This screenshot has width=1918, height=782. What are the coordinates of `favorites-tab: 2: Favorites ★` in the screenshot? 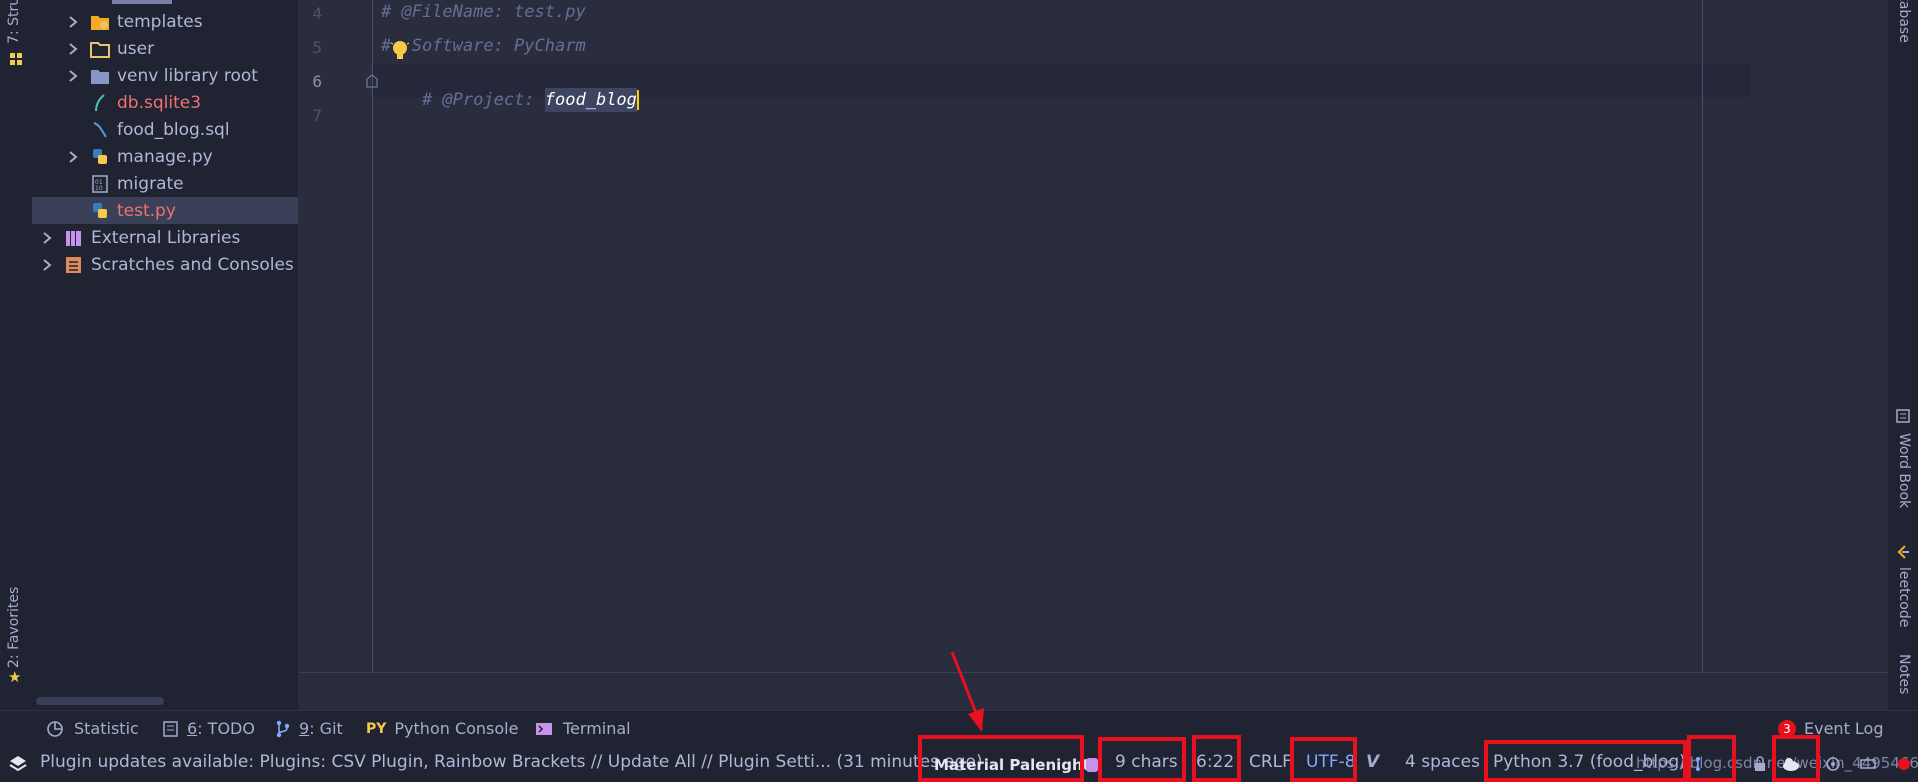 It's located at (16, 635).